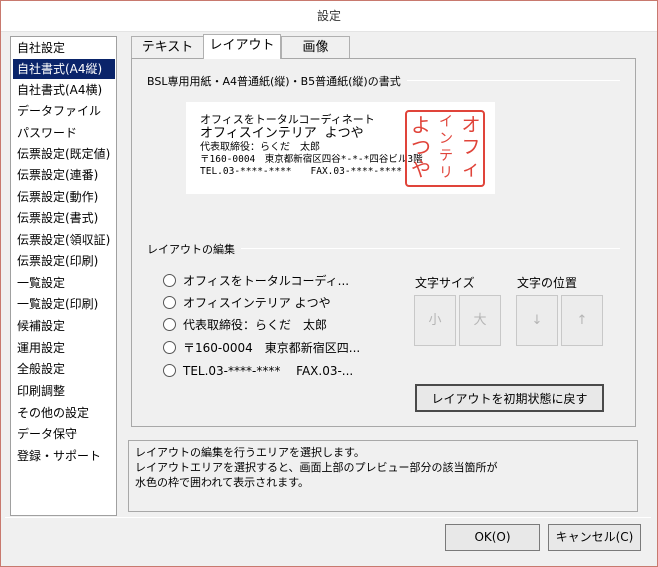 This screenshot has width=658, height=567. Describe the element at coordinates (64, 304) in the screenshot. I see `sidebar-item-list-print: 一覧設定(印刷)` at that location.